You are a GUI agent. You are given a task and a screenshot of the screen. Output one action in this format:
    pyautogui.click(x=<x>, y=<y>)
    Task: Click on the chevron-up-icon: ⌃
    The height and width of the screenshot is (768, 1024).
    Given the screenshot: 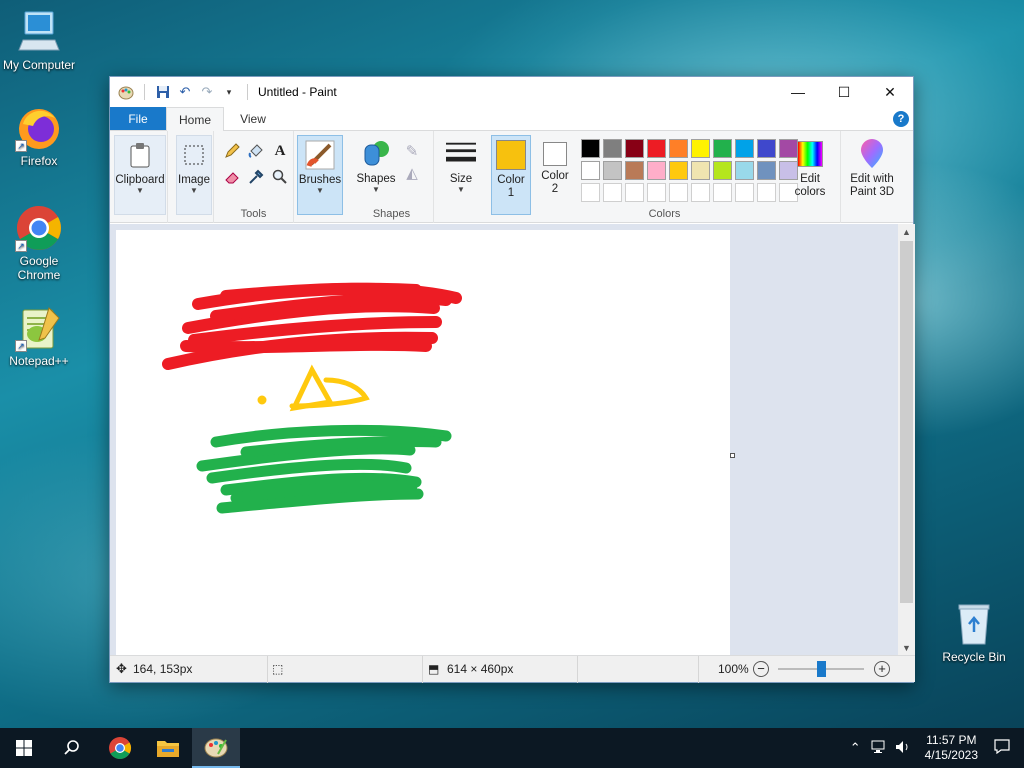 What is the action you would take?
    pyautogui.click(x=855, y=748)
    